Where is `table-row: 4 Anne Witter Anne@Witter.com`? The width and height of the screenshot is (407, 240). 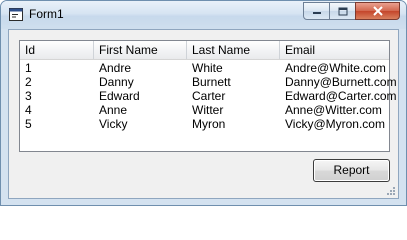 table-row: 4 Anne Witter Anne@Witter.com is located at coordinates (204, 110).